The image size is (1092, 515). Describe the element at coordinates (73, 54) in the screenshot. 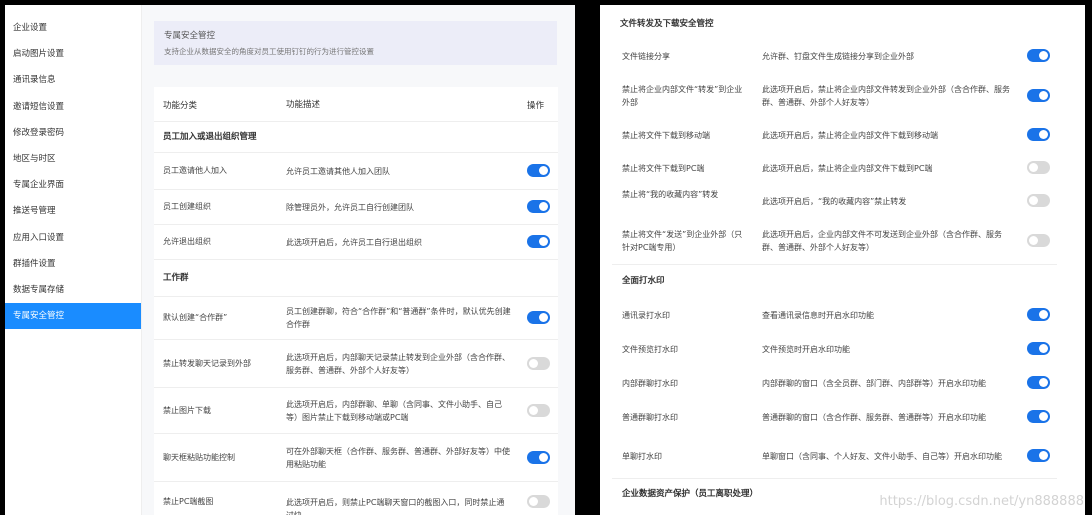

I see `sidebar-item: 启动图片设置` at that location.